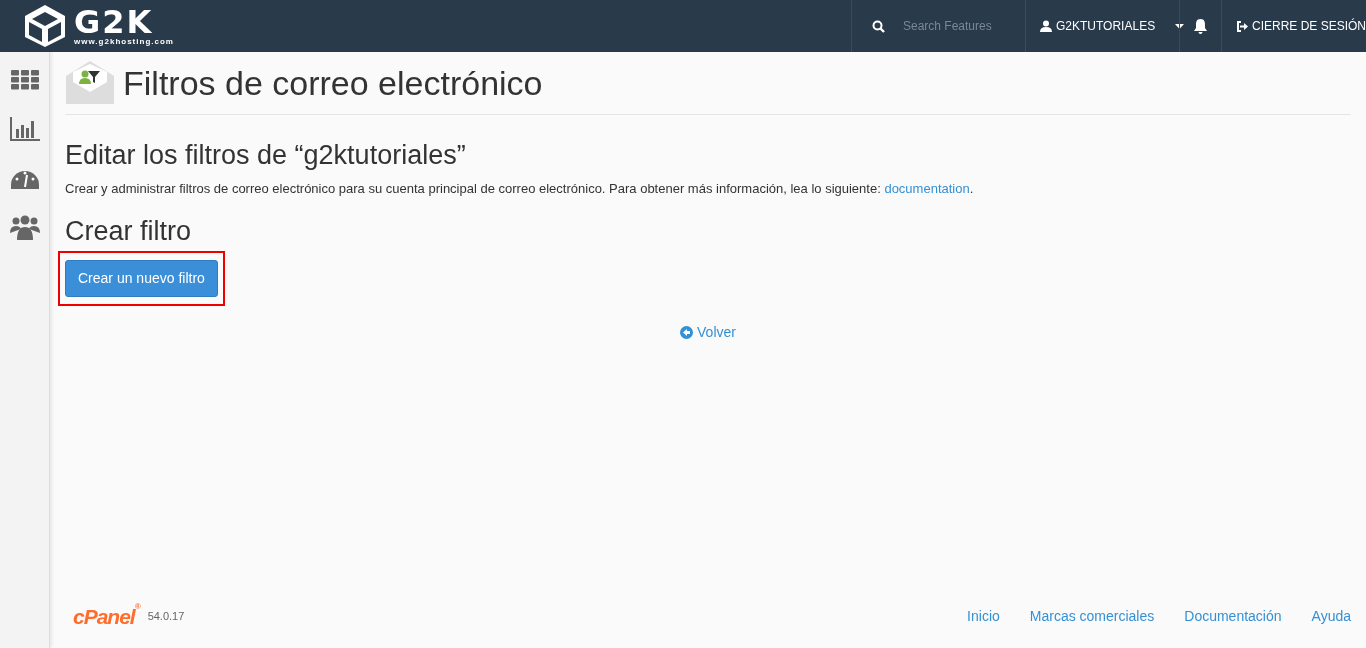 The width and height of the screenshot is (1366, 648). I want to click on logo-tagline: www.g2khosting.com, so click(124, 41).